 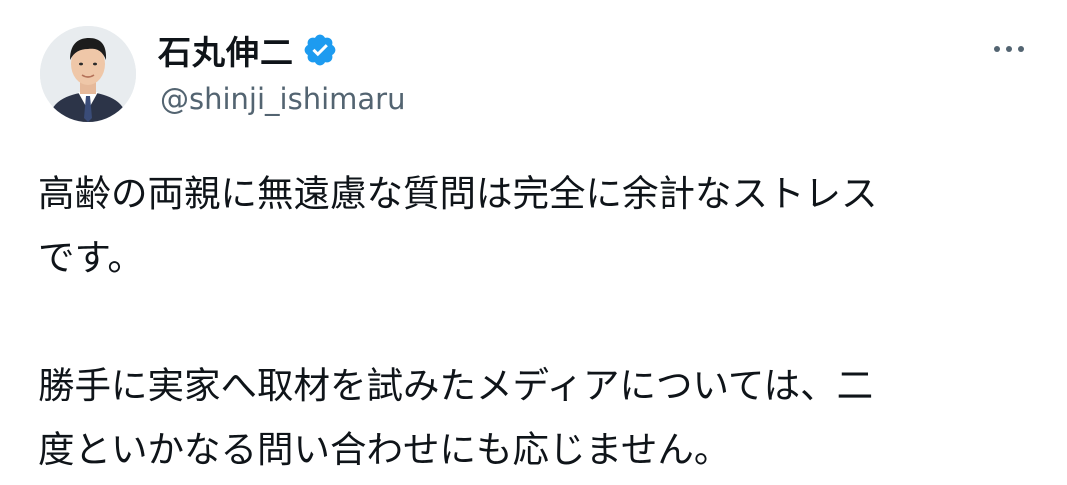 What do you see at coordinates (456, 385) in the screenshot?
I see `tweet-text-line: 勝手に実家へ取材を試みたメディアについては、二` at bounding box center [456, 385].